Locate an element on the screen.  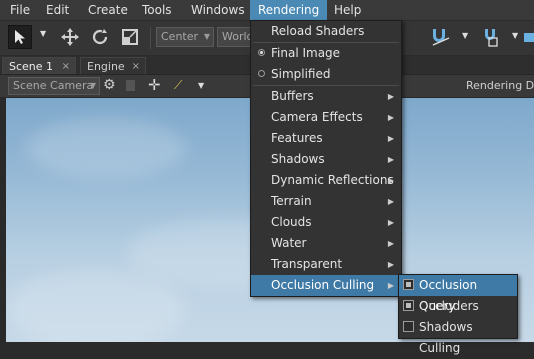
final-image-item: Final Image is located at coordinates (326, 53).